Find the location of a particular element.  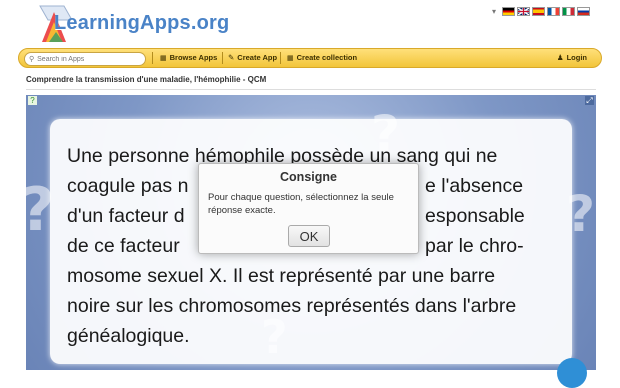

question-line: généalogique. is located at coordinates (128, 336).